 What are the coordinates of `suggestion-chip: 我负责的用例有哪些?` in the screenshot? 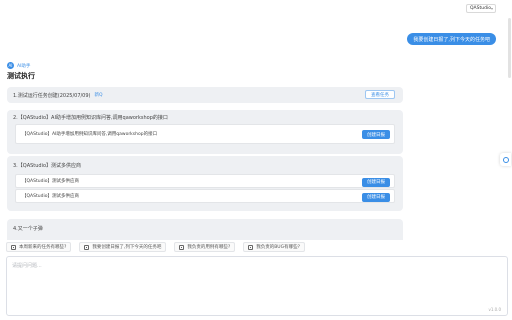 It's located at (205, 247).